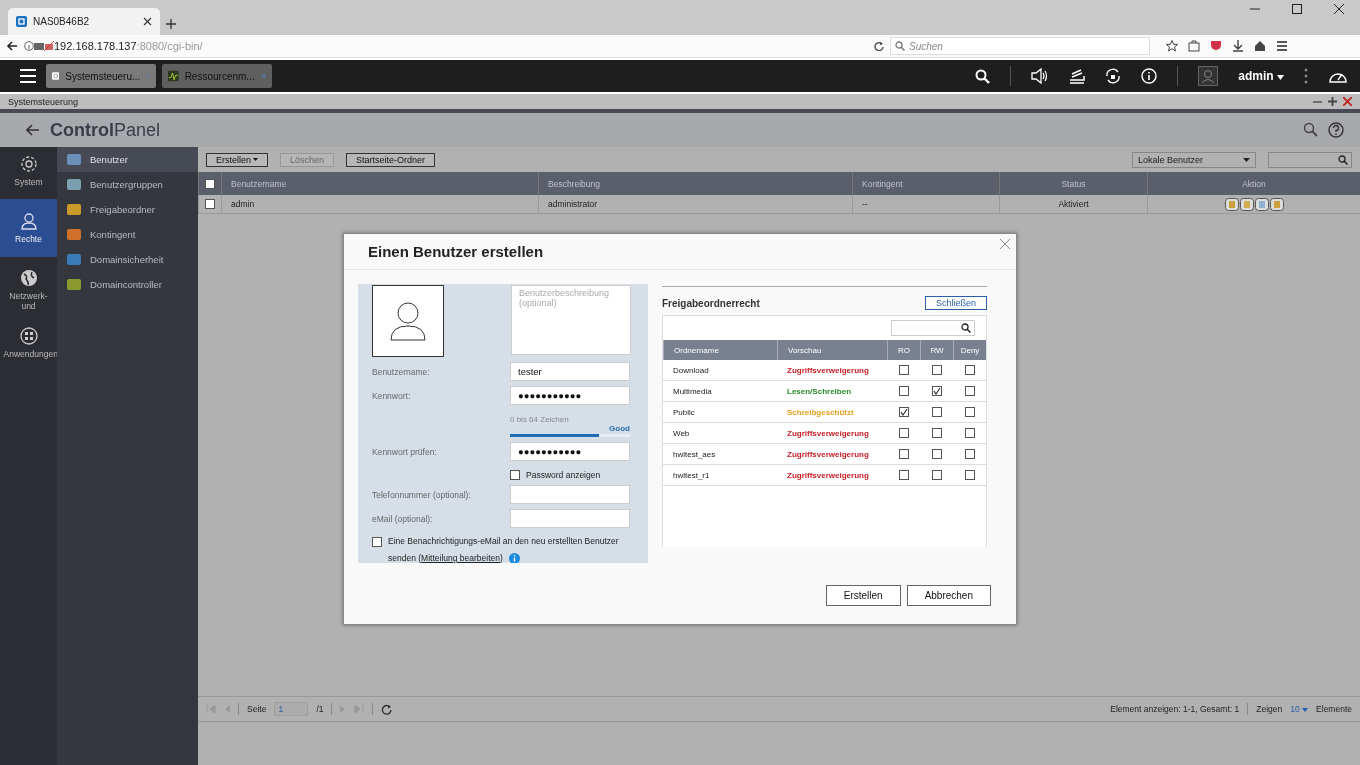 The width and height of the screenshot is (1360, 765). Describe the element at coordinates (105, 130) in the screenshot. I see `app-title: ControlPanel` at that location.